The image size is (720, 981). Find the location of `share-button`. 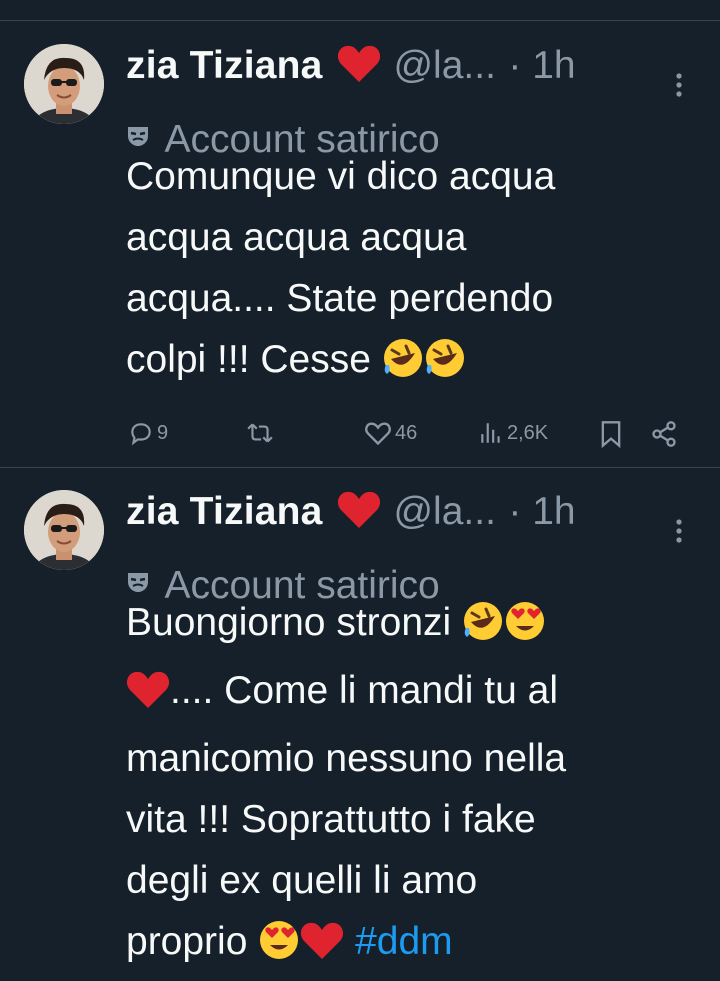

share-button is located at coordinates (664, 434).